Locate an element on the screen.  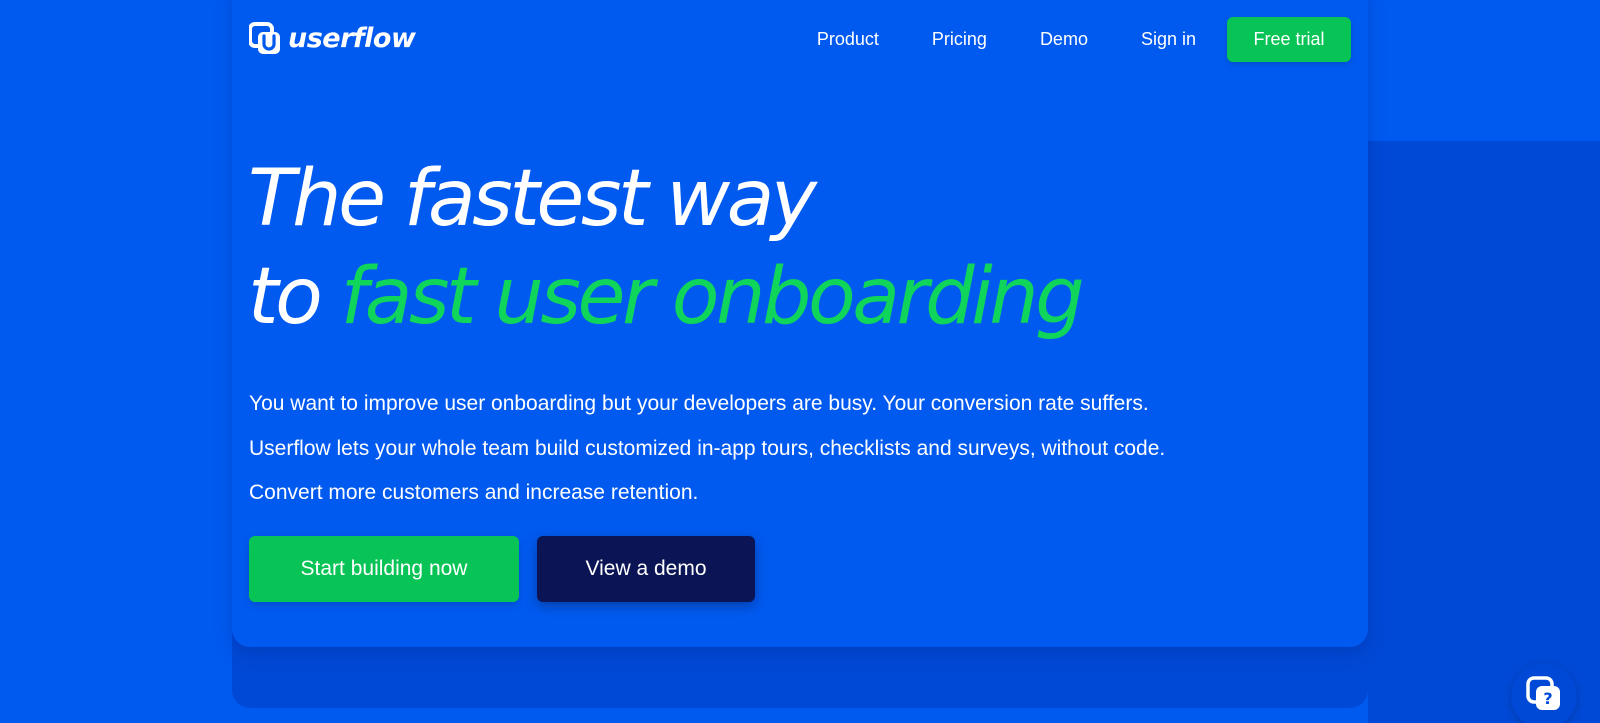
logo-text: userflow is located at coordinates (352, 38).